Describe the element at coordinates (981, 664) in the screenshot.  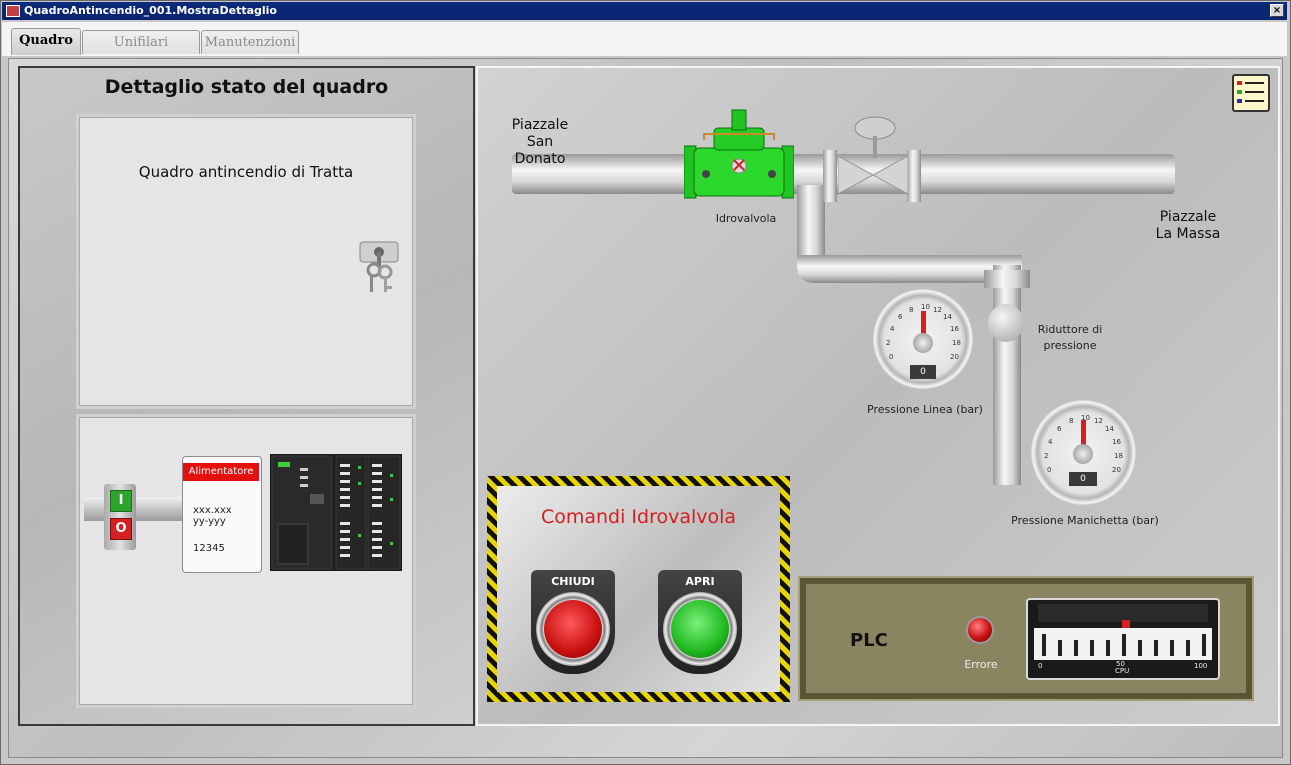
I see `plc-error-label: Errore` at that location.